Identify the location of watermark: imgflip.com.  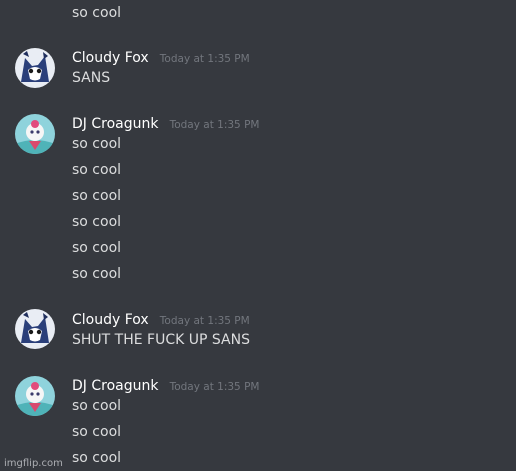
(33, 463).